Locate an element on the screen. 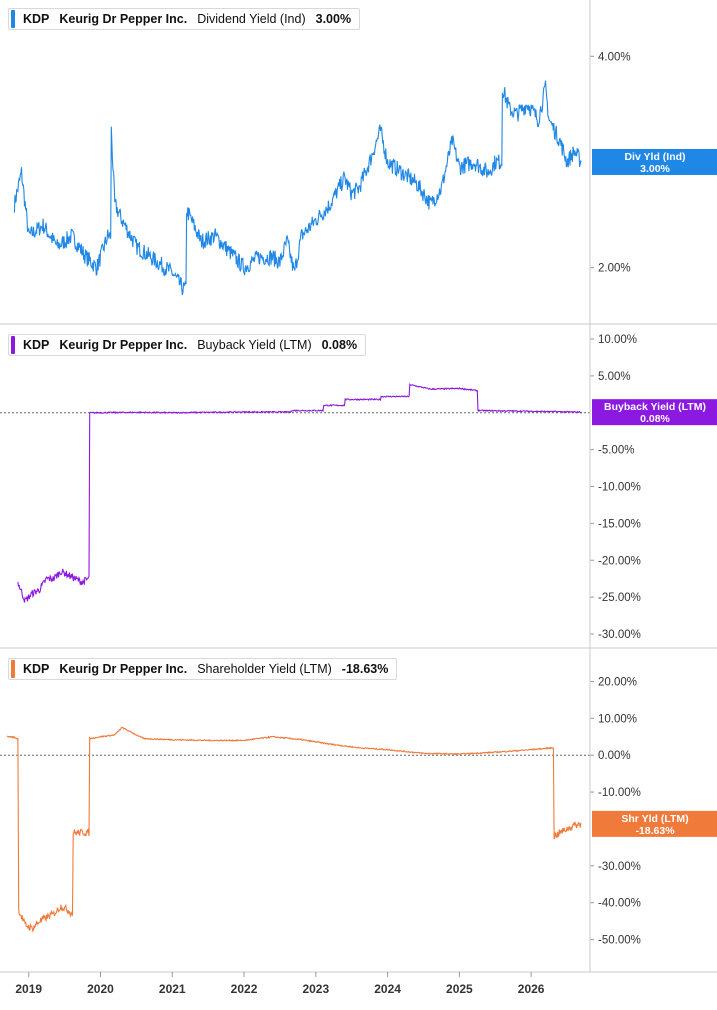  legend-metric: Dividend Yield (Ind) is located at coordinates (251, 19).